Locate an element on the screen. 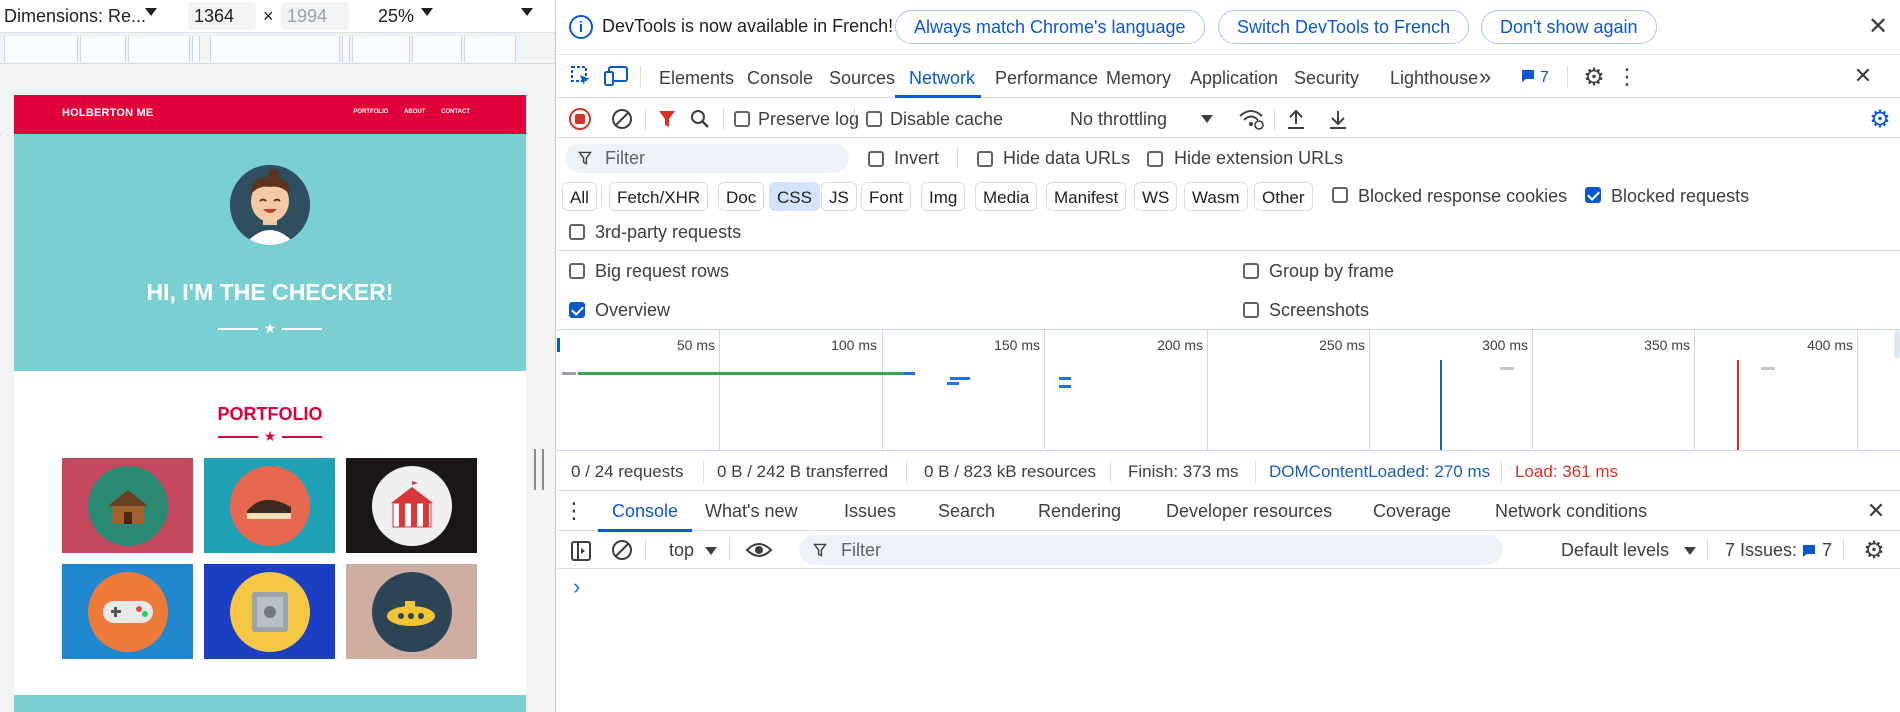 The width and height of the screenshot is (1900, 712). portfolio-tile-cabin is located at coordinates (127, 505).